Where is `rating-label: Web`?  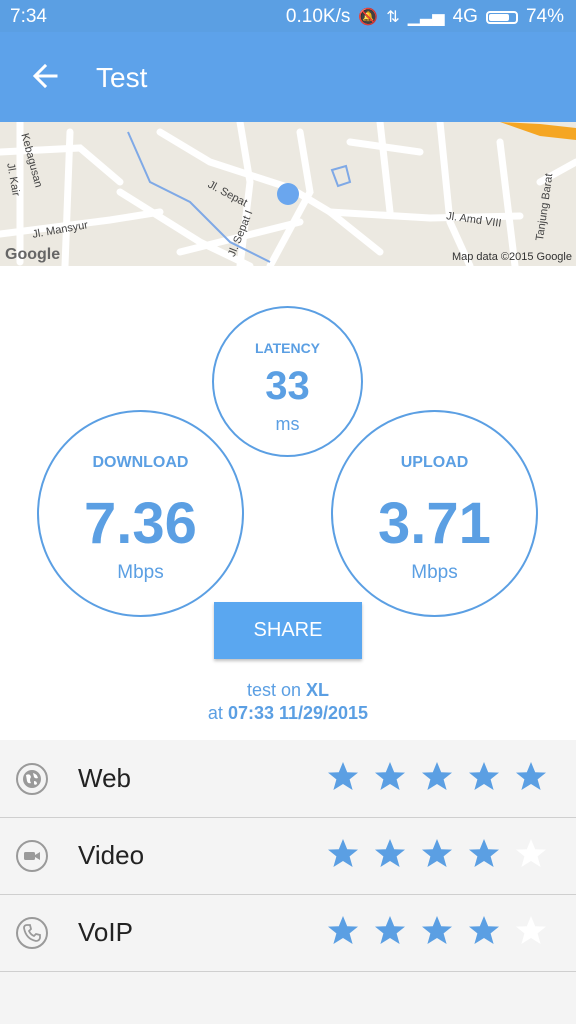
rating-label: Web is located at coordinates (104, 778).